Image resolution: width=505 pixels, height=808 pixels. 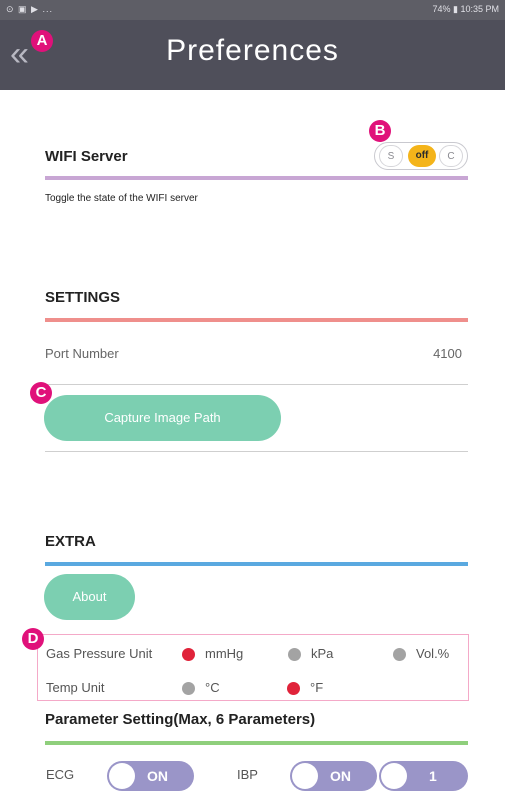 What do you see at coordinates (466, 9) in the screenshot?
I see `status-battery-time: 74% ▮ 10:35 PM` at bounding box center [466, 9].